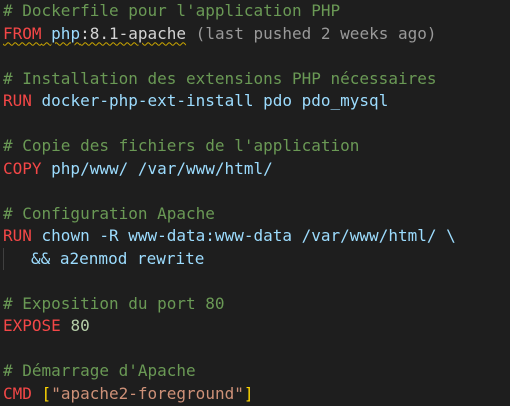 Image resolution: width=510 pixels, height=406 pixels. What do you see at coordinates (22, 33) in the screenshot?
I see `keyword-token: FROM` at bounding box center [22, 33].